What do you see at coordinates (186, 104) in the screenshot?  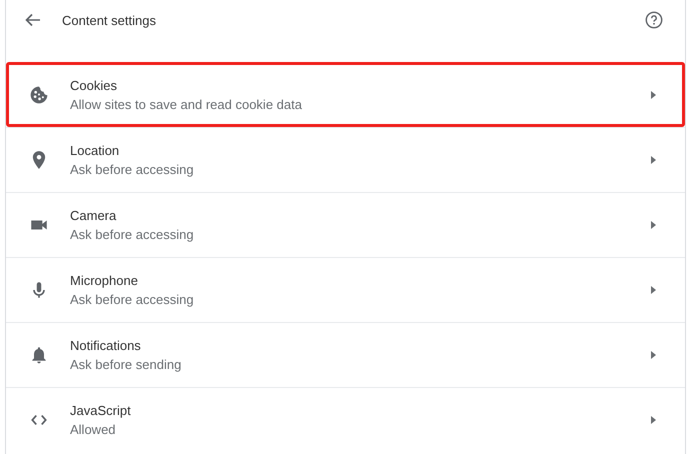 I see `setting-status: Allow sites to save and read cookie data` at bounding box center [186, 104].